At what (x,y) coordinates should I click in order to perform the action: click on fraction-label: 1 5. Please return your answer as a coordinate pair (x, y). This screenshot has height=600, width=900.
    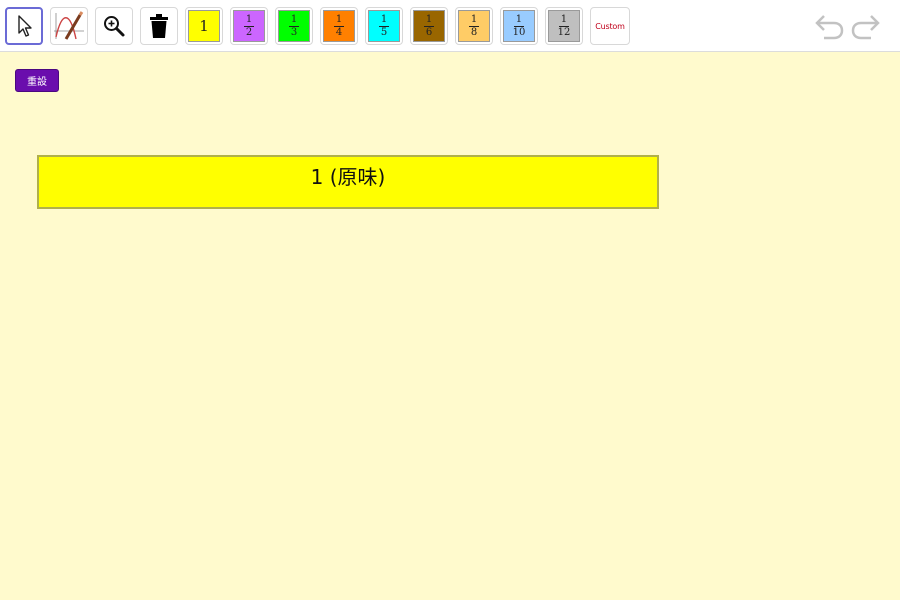
    Looking at the image, I should click on (384, 25).